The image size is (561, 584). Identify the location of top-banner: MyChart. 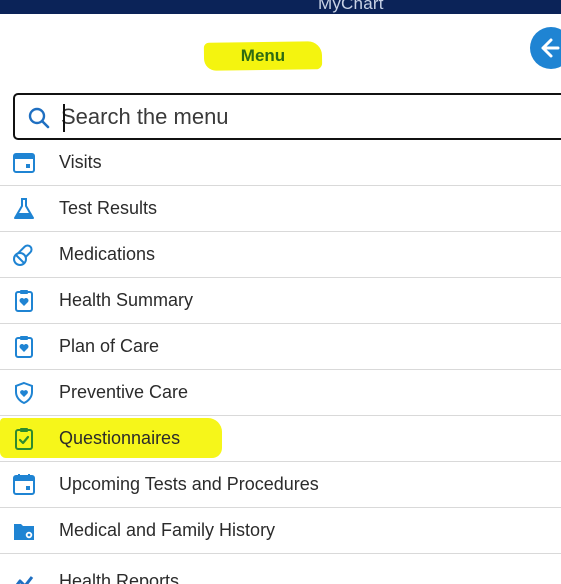
(280, 7).